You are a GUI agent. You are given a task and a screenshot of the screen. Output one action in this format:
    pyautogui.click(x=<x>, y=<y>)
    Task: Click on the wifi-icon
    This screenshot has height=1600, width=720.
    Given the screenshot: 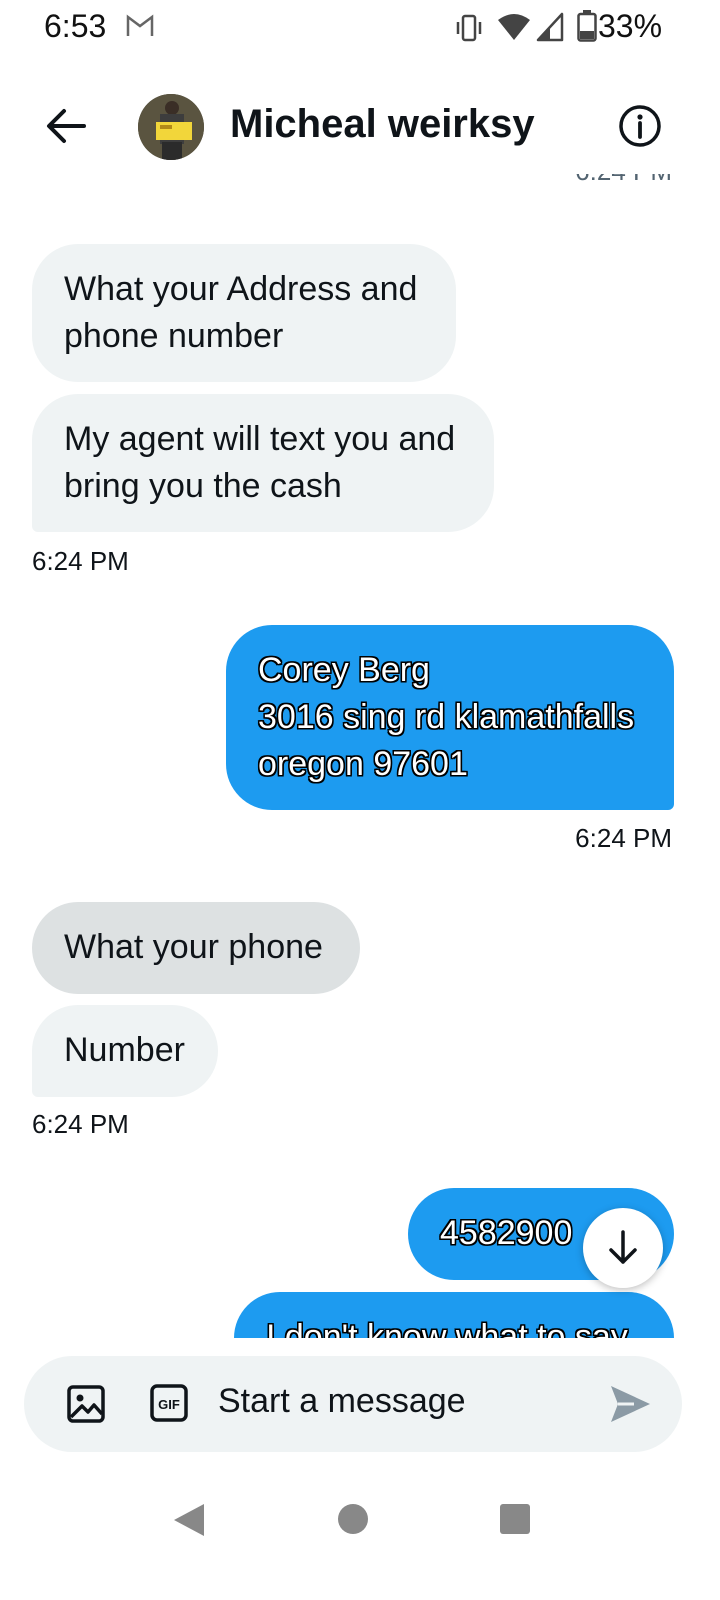 What is the action you would take?
    pyautogui.click(x=514, y=27)
    